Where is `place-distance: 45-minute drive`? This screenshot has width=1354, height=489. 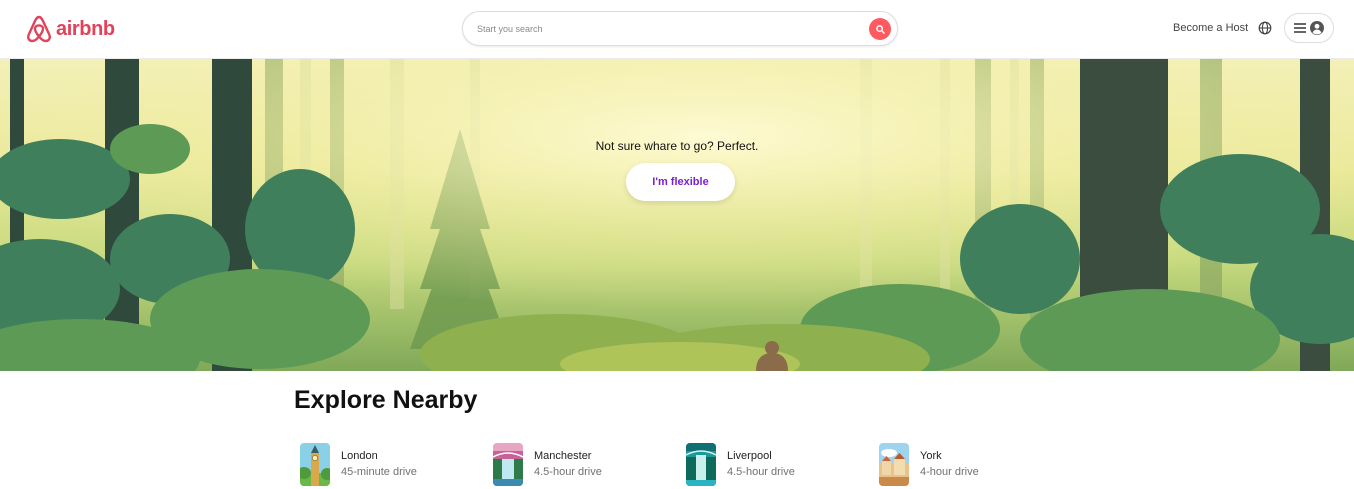 place-distance: 45-minute drive is located at coordinates (379, 472).